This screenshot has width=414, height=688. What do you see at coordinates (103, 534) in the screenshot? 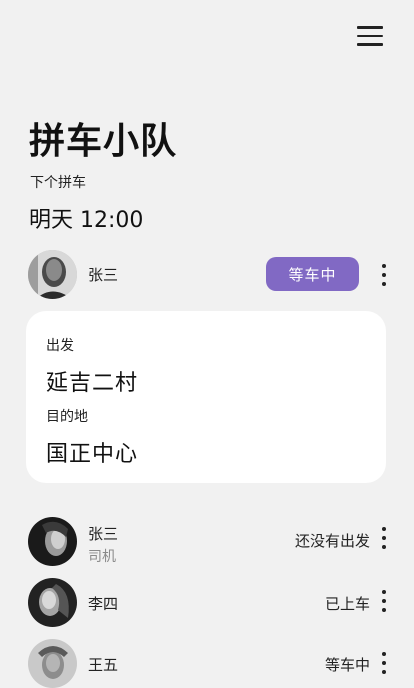
I see `member-name: 张三` at bounding box center [103, 534].